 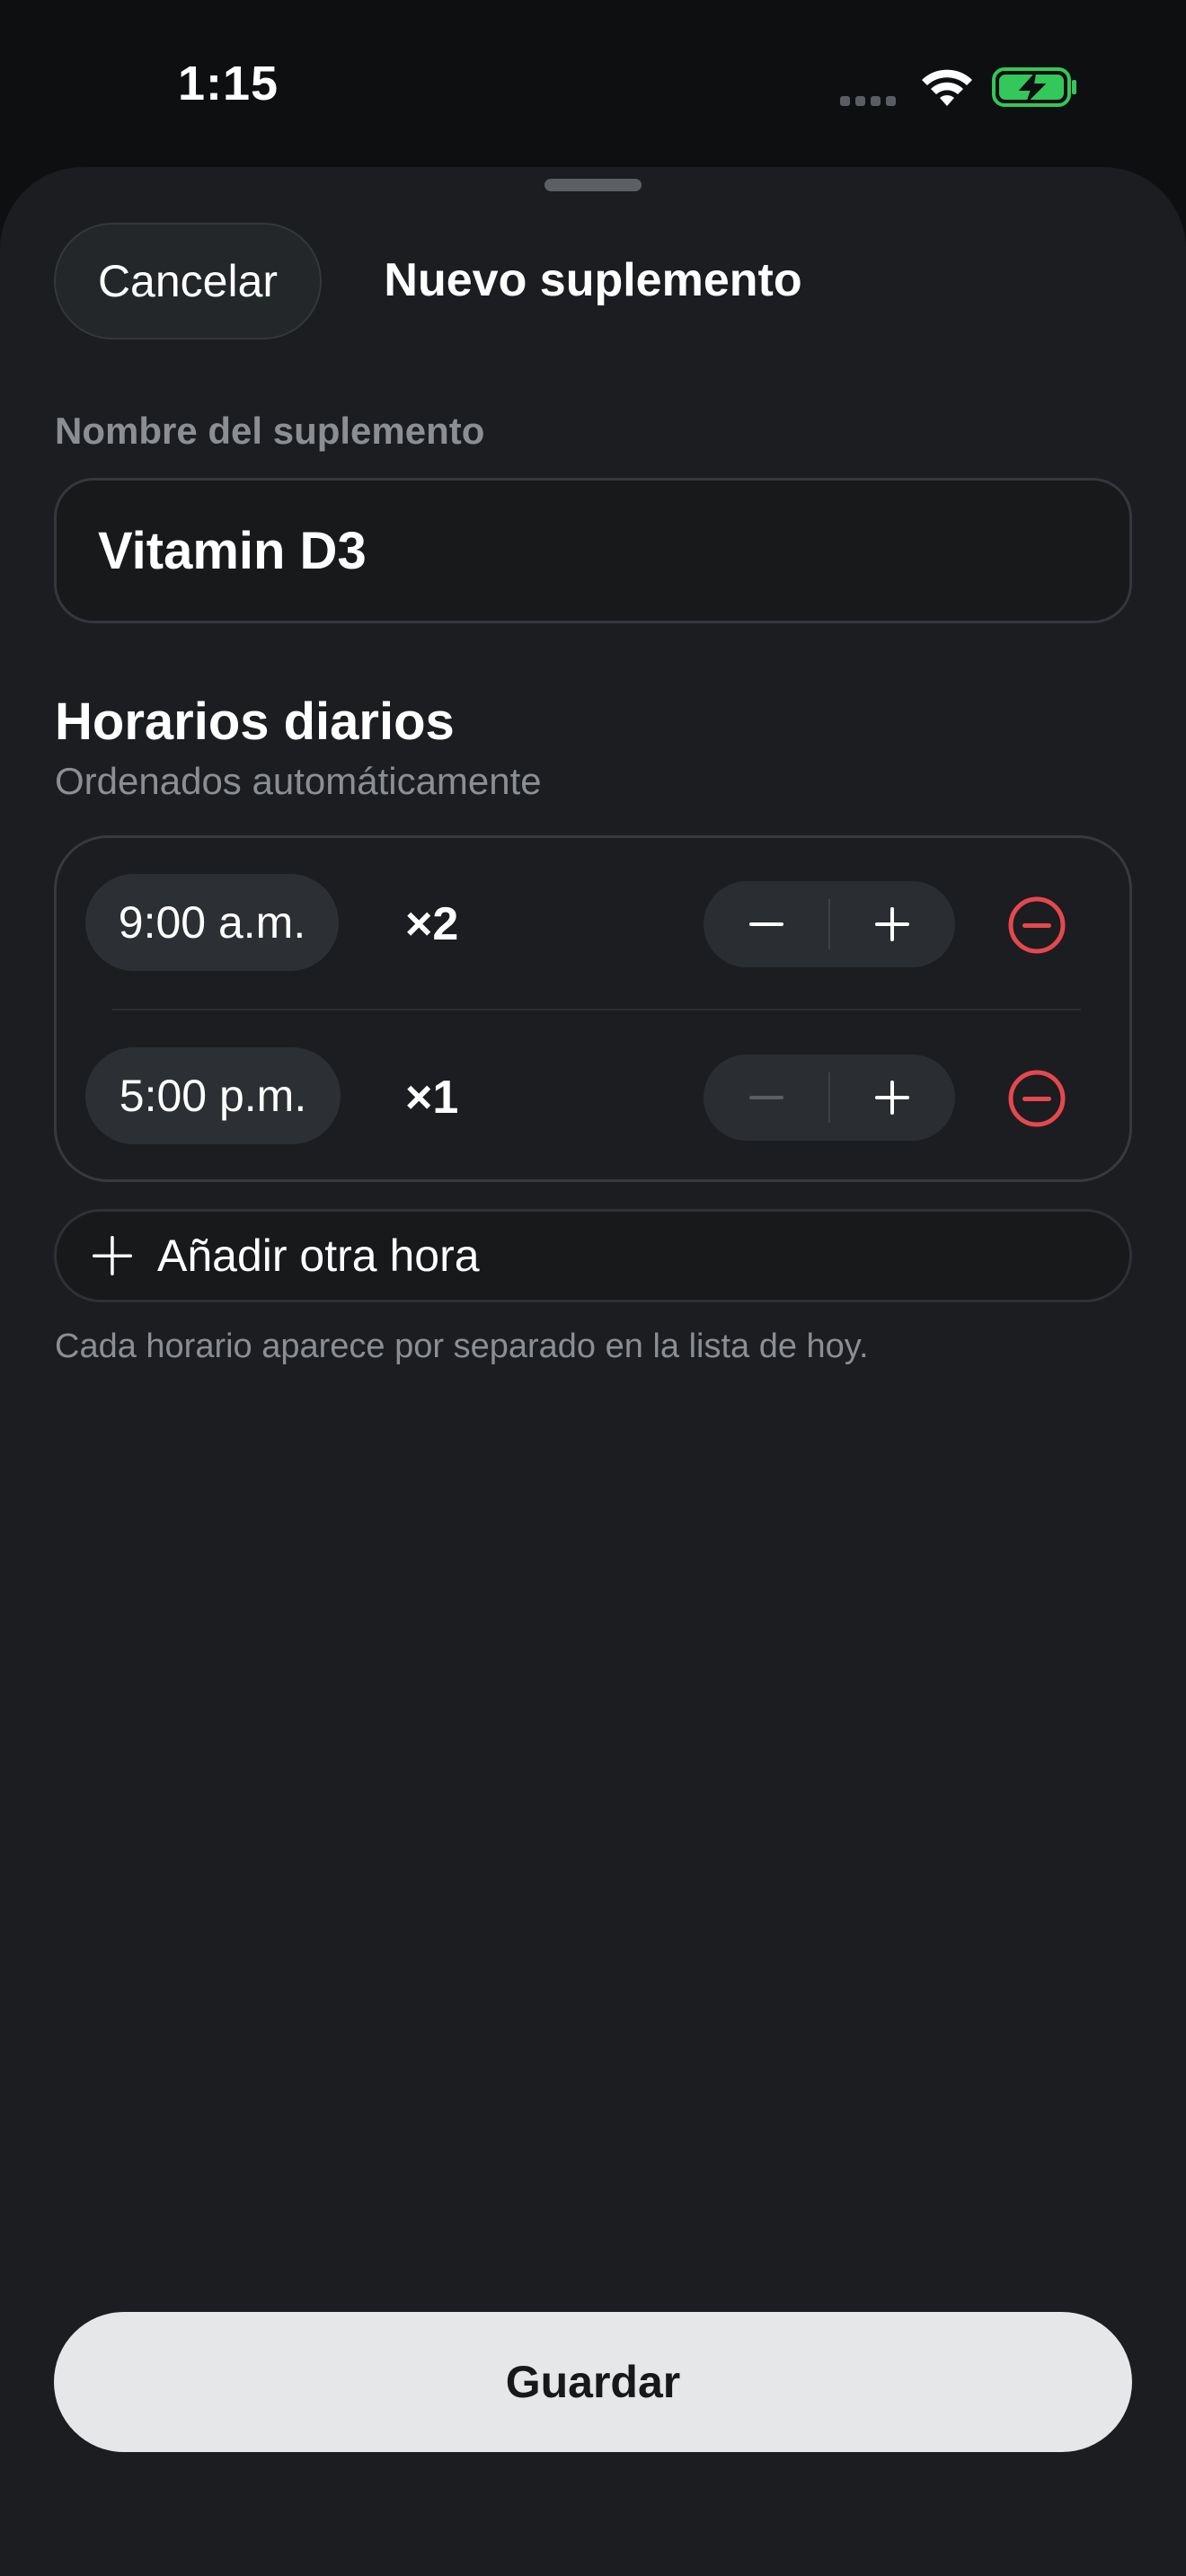 What do you see at coordinates (870, 100) in the screenshot?
I see `cellular-signal-icon` at bounding box center [870, 100].